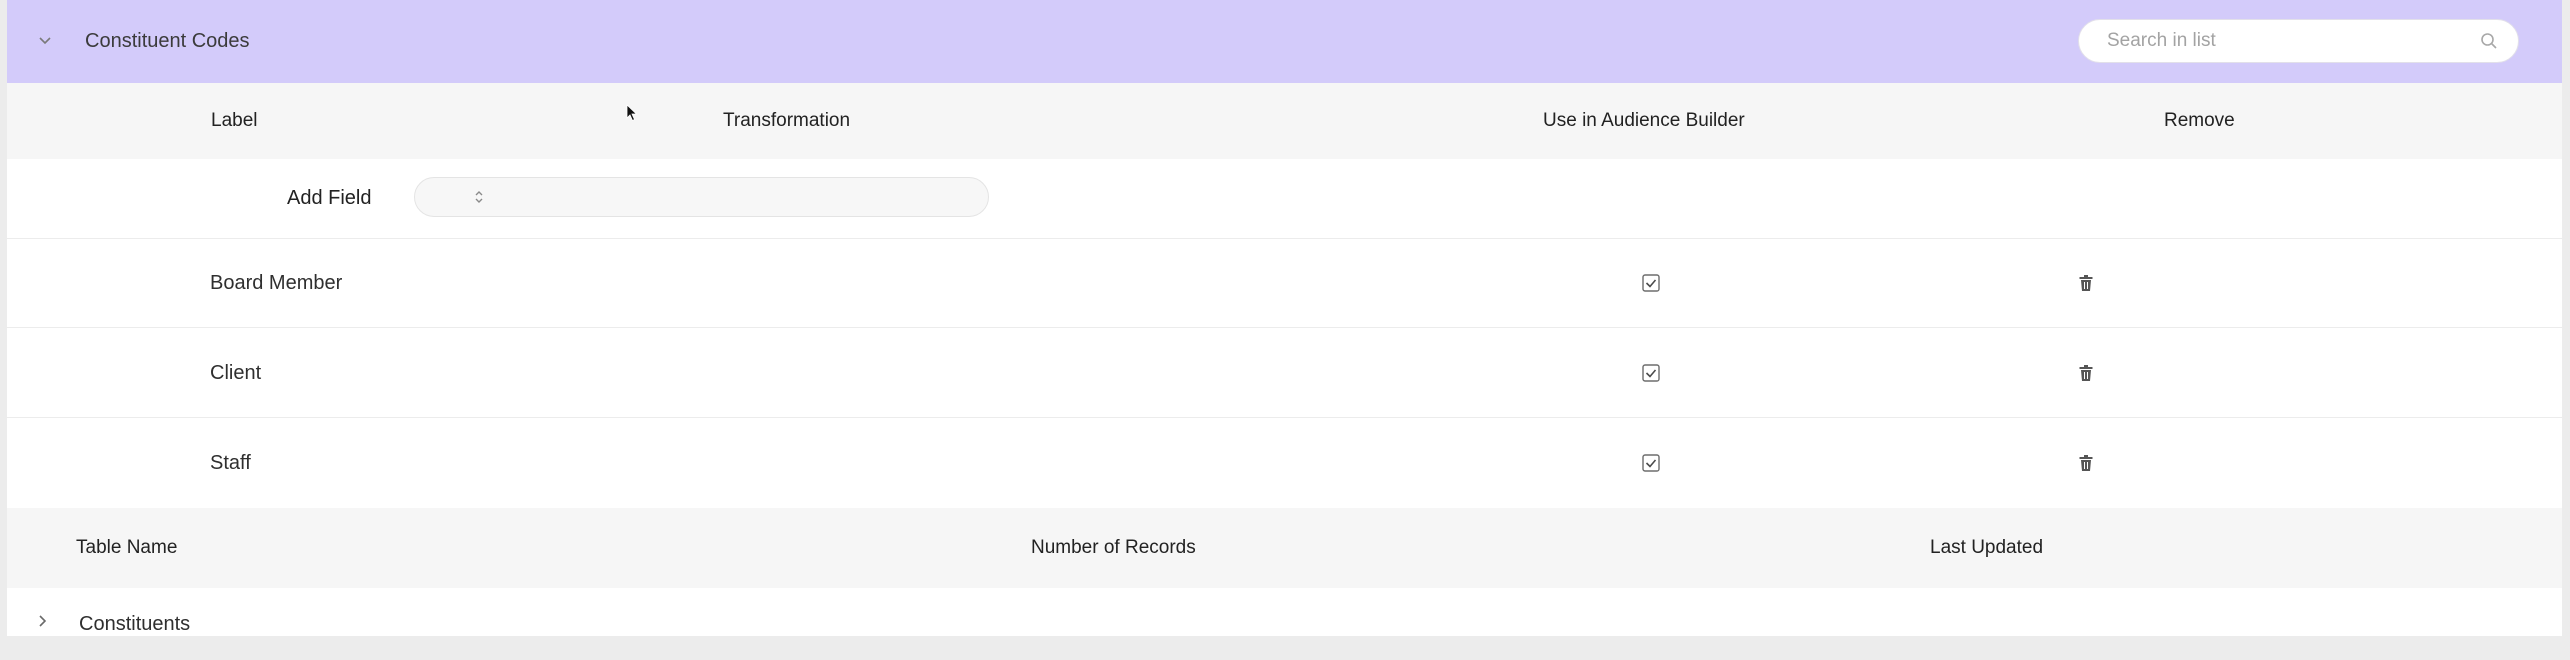  I want to click on table-row: Board Member, so click(1284, 283).